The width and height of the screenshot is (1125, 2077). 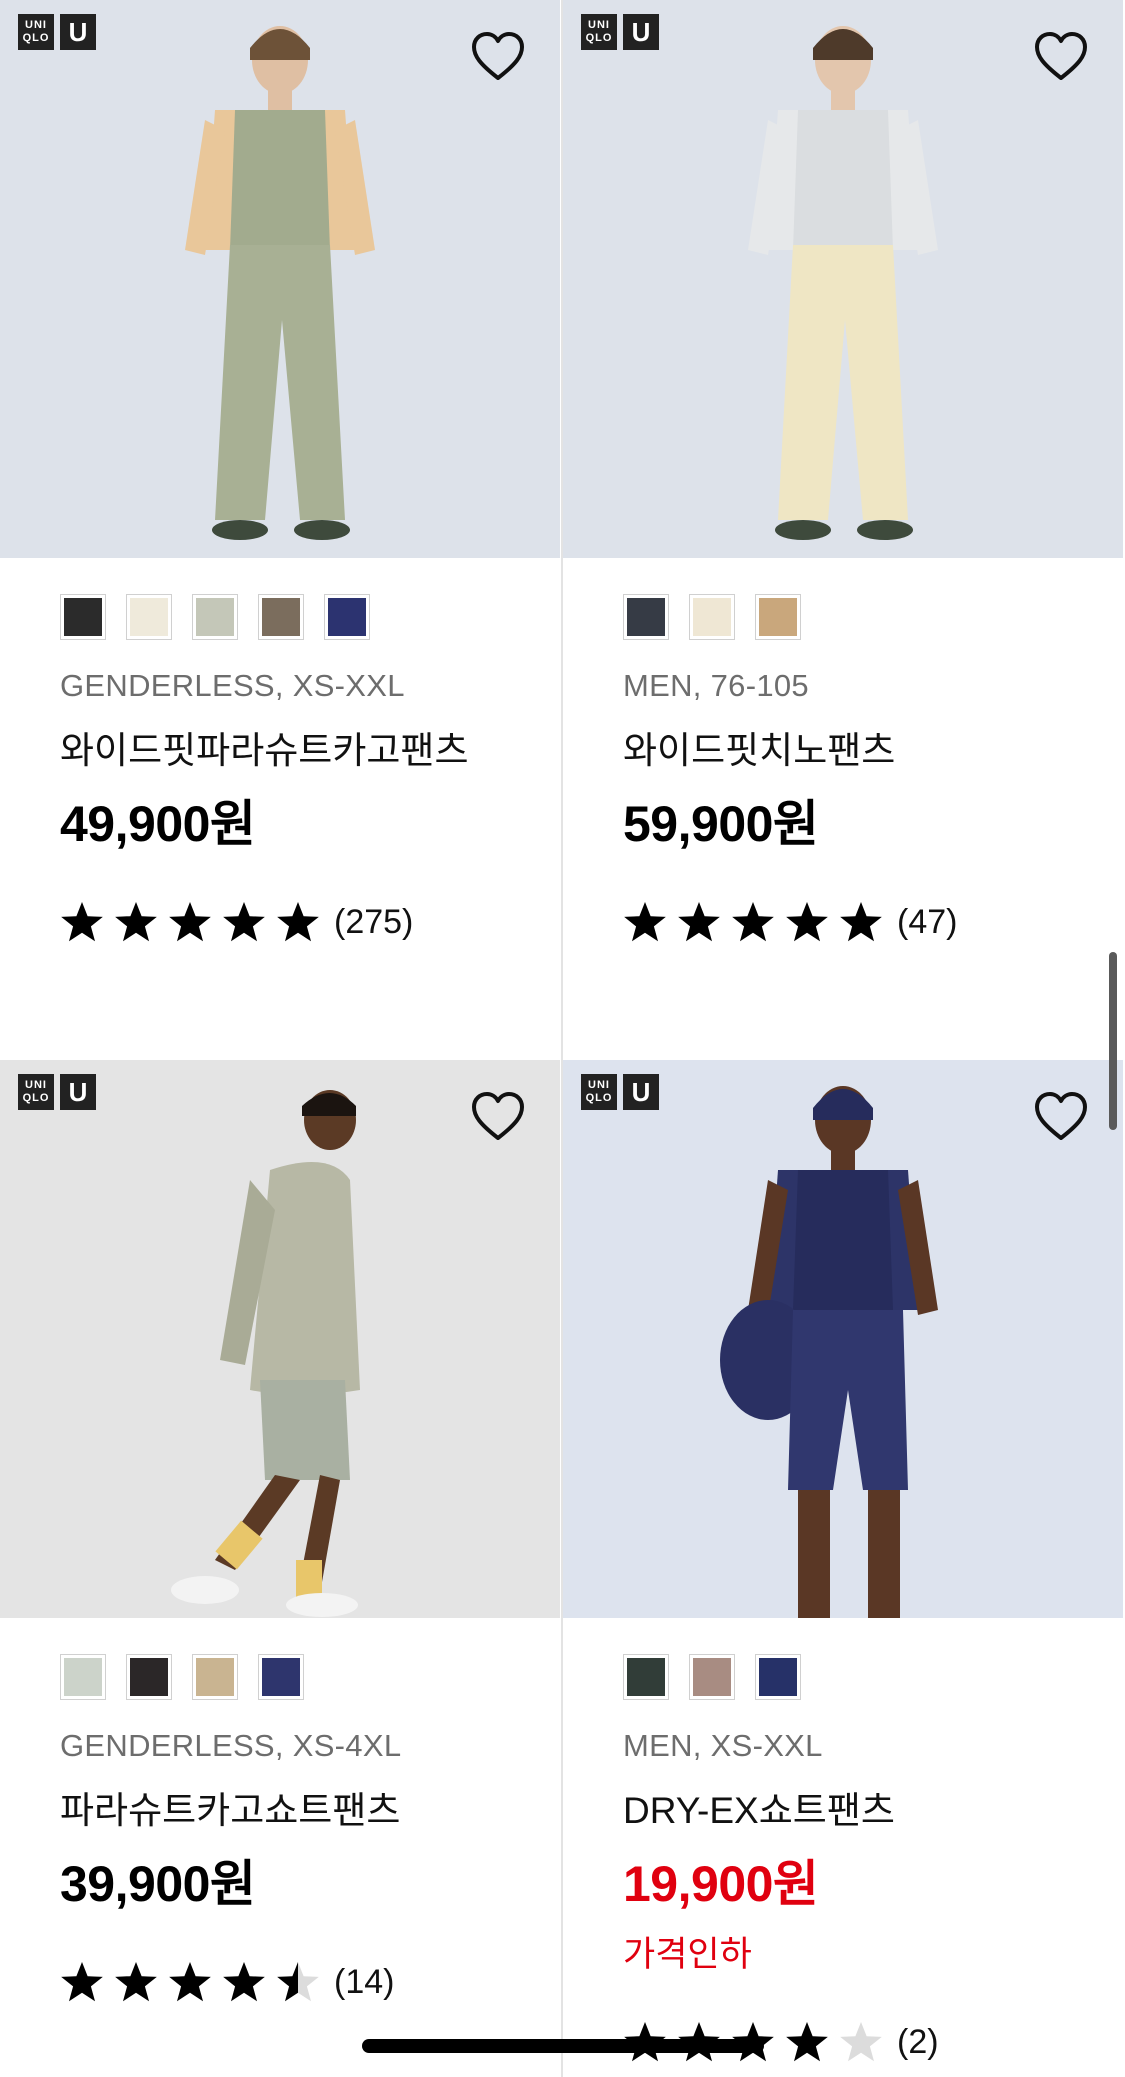 I want to click on product-name: 와이드핏치노팬츠, so click(x=759, y=747).